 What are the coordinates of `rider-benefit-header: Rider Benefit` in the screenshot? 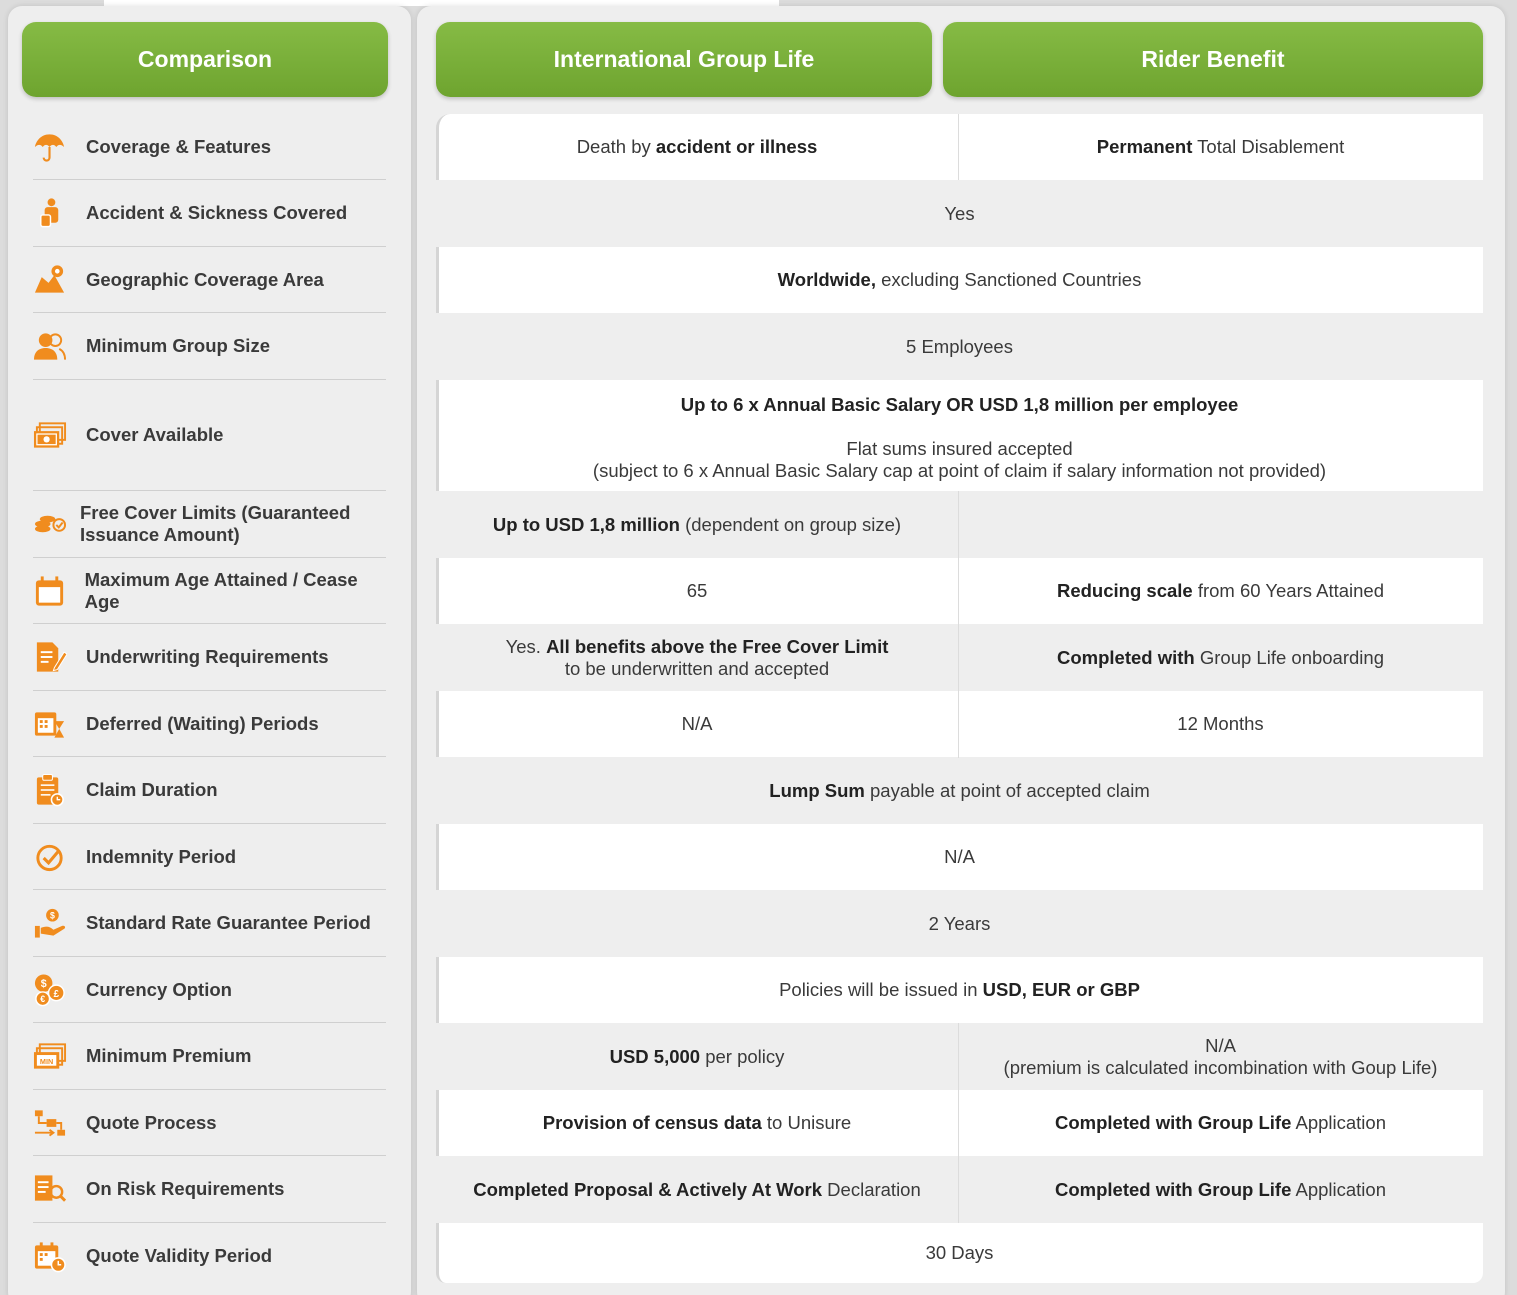 It's located at (1213, 59).